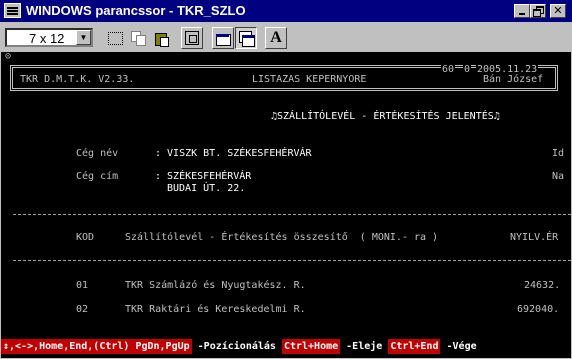 The image size is (572, 359). What do you see at coordinates (215, 309) in the screenshot?
I see `row-name: TKR Raktári és Kereskedelmi R.` at bounding box center [215, 309].